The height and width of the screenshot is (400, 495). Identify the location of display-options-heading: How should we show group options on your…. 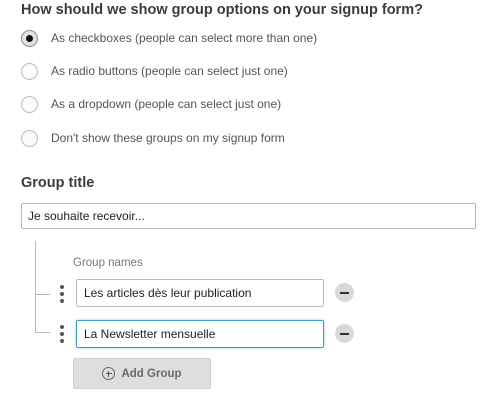
(222, 10).